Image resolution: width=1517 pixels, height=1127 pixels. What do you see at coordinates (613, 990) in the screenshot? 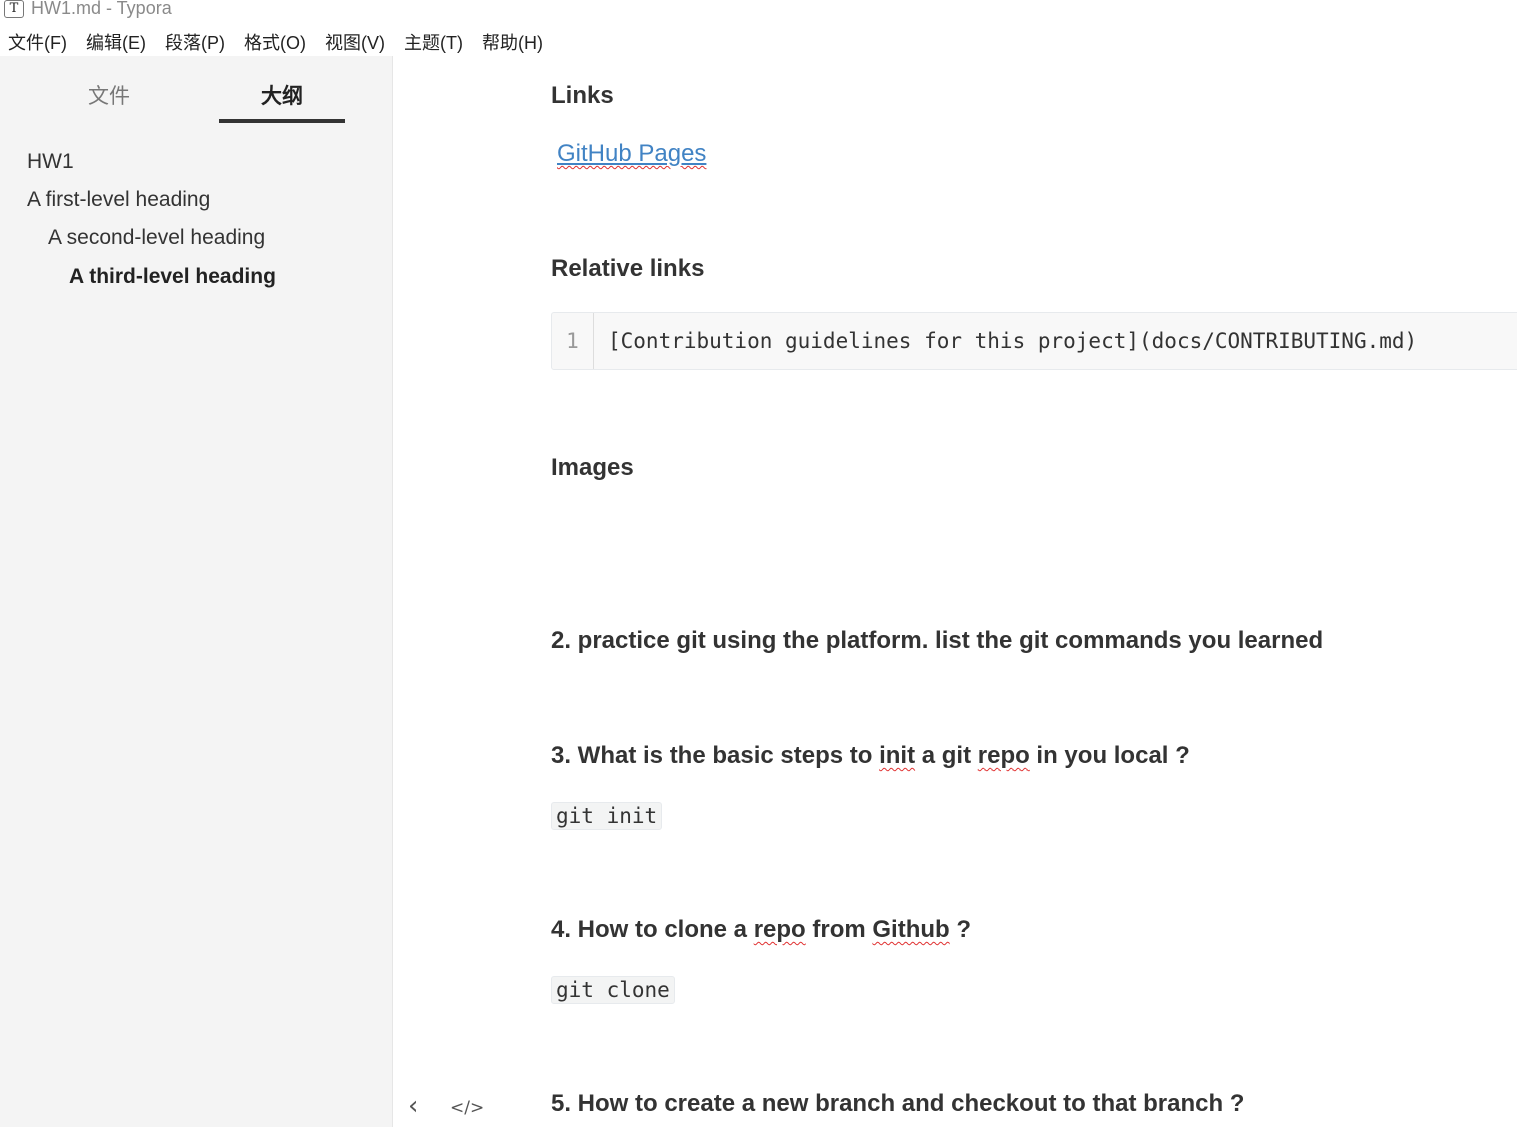
I see `inline-code-git-clone: git clone` at bounding box center [613, 990].